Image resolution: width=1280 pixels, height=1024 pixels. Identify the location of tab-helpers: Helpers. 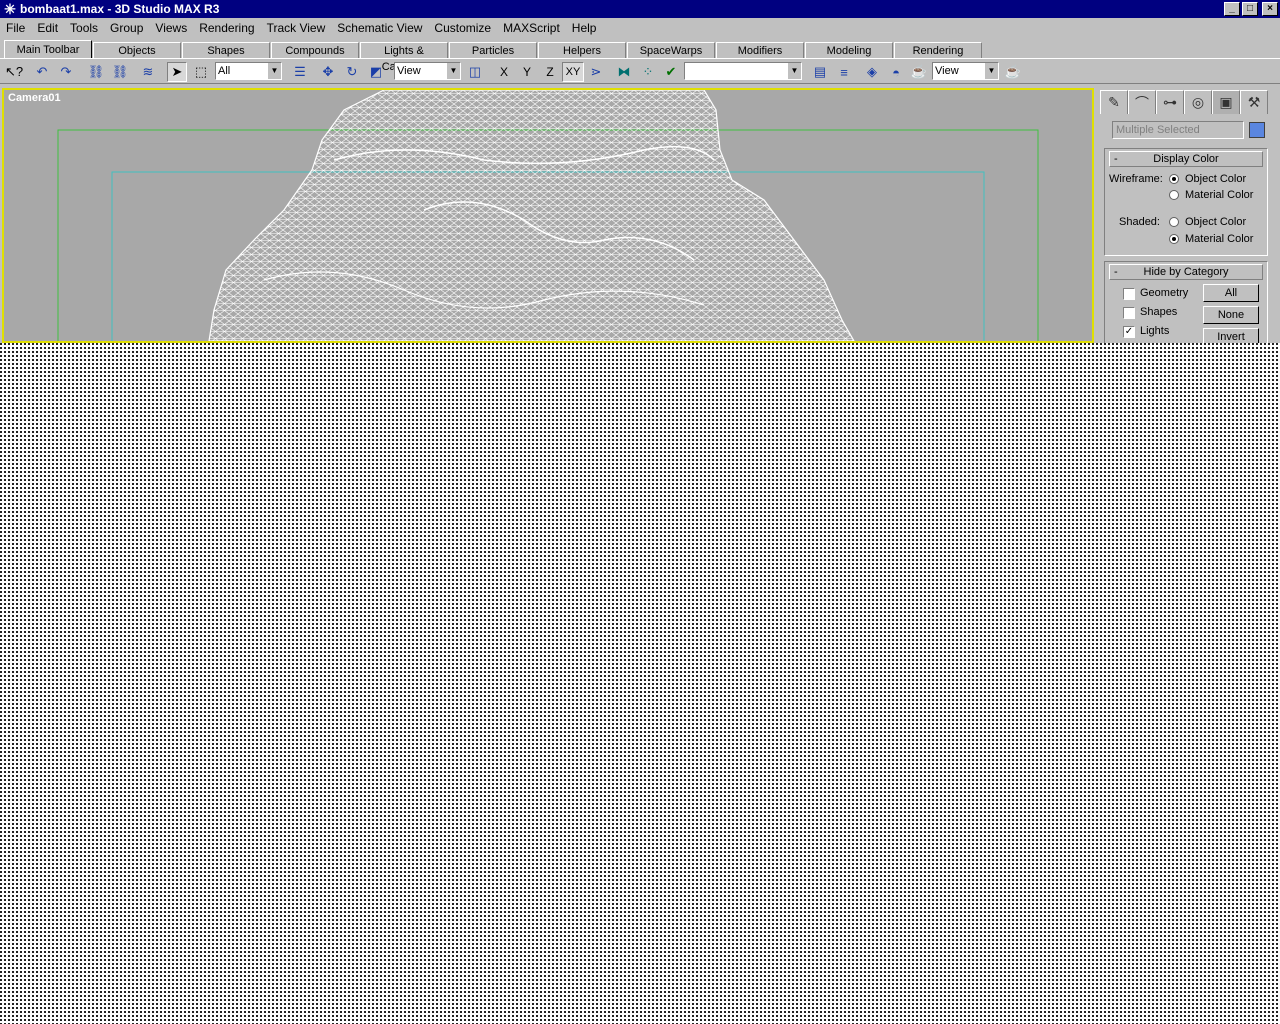
(582, 50).